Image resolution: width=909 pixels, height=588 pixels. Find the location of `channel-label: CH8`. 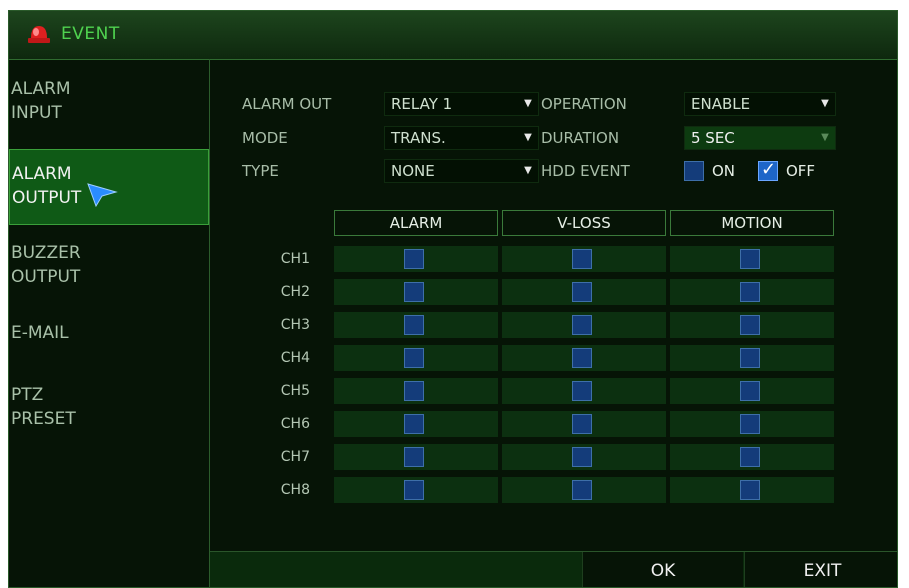

channel-label: CH8 is located at coordinates (295, 490).